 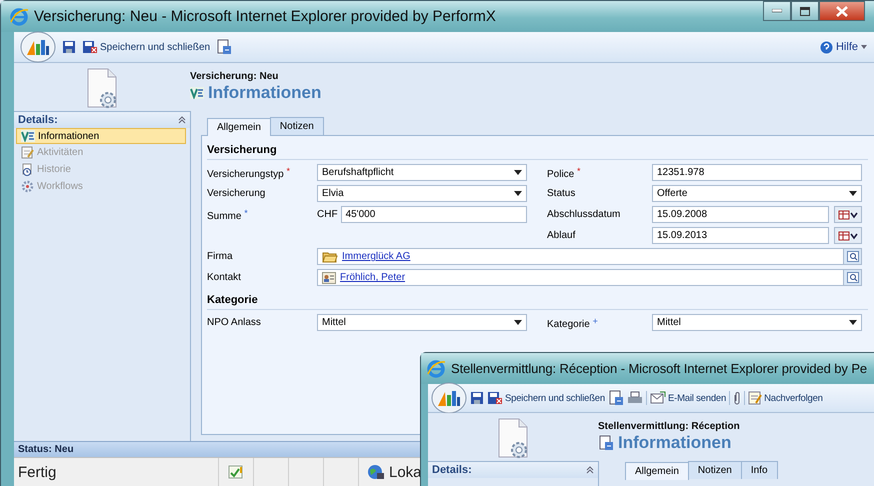 What do you see at coordinates (236, 472) in the screenshot?
I see `warning-page-icon` at bounding box center [236, 472].